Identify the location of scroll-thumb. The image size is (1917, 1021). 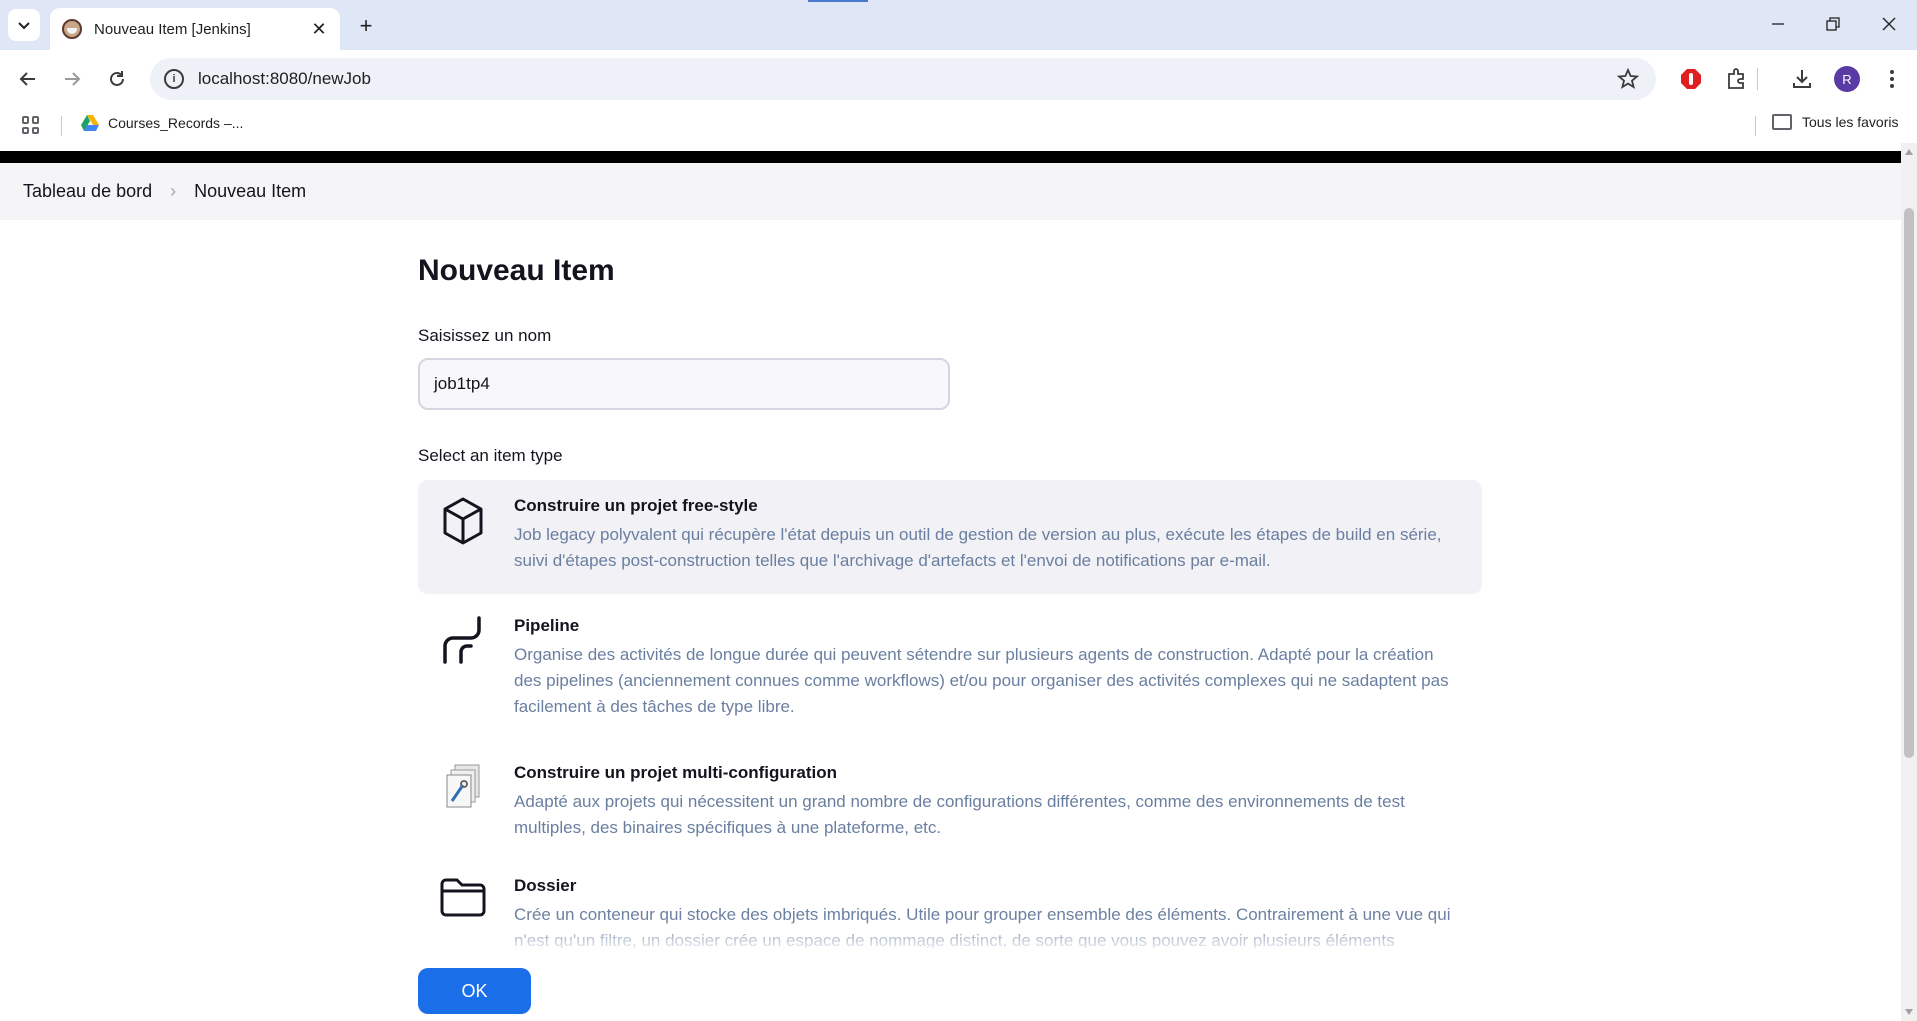
(1909, 483).